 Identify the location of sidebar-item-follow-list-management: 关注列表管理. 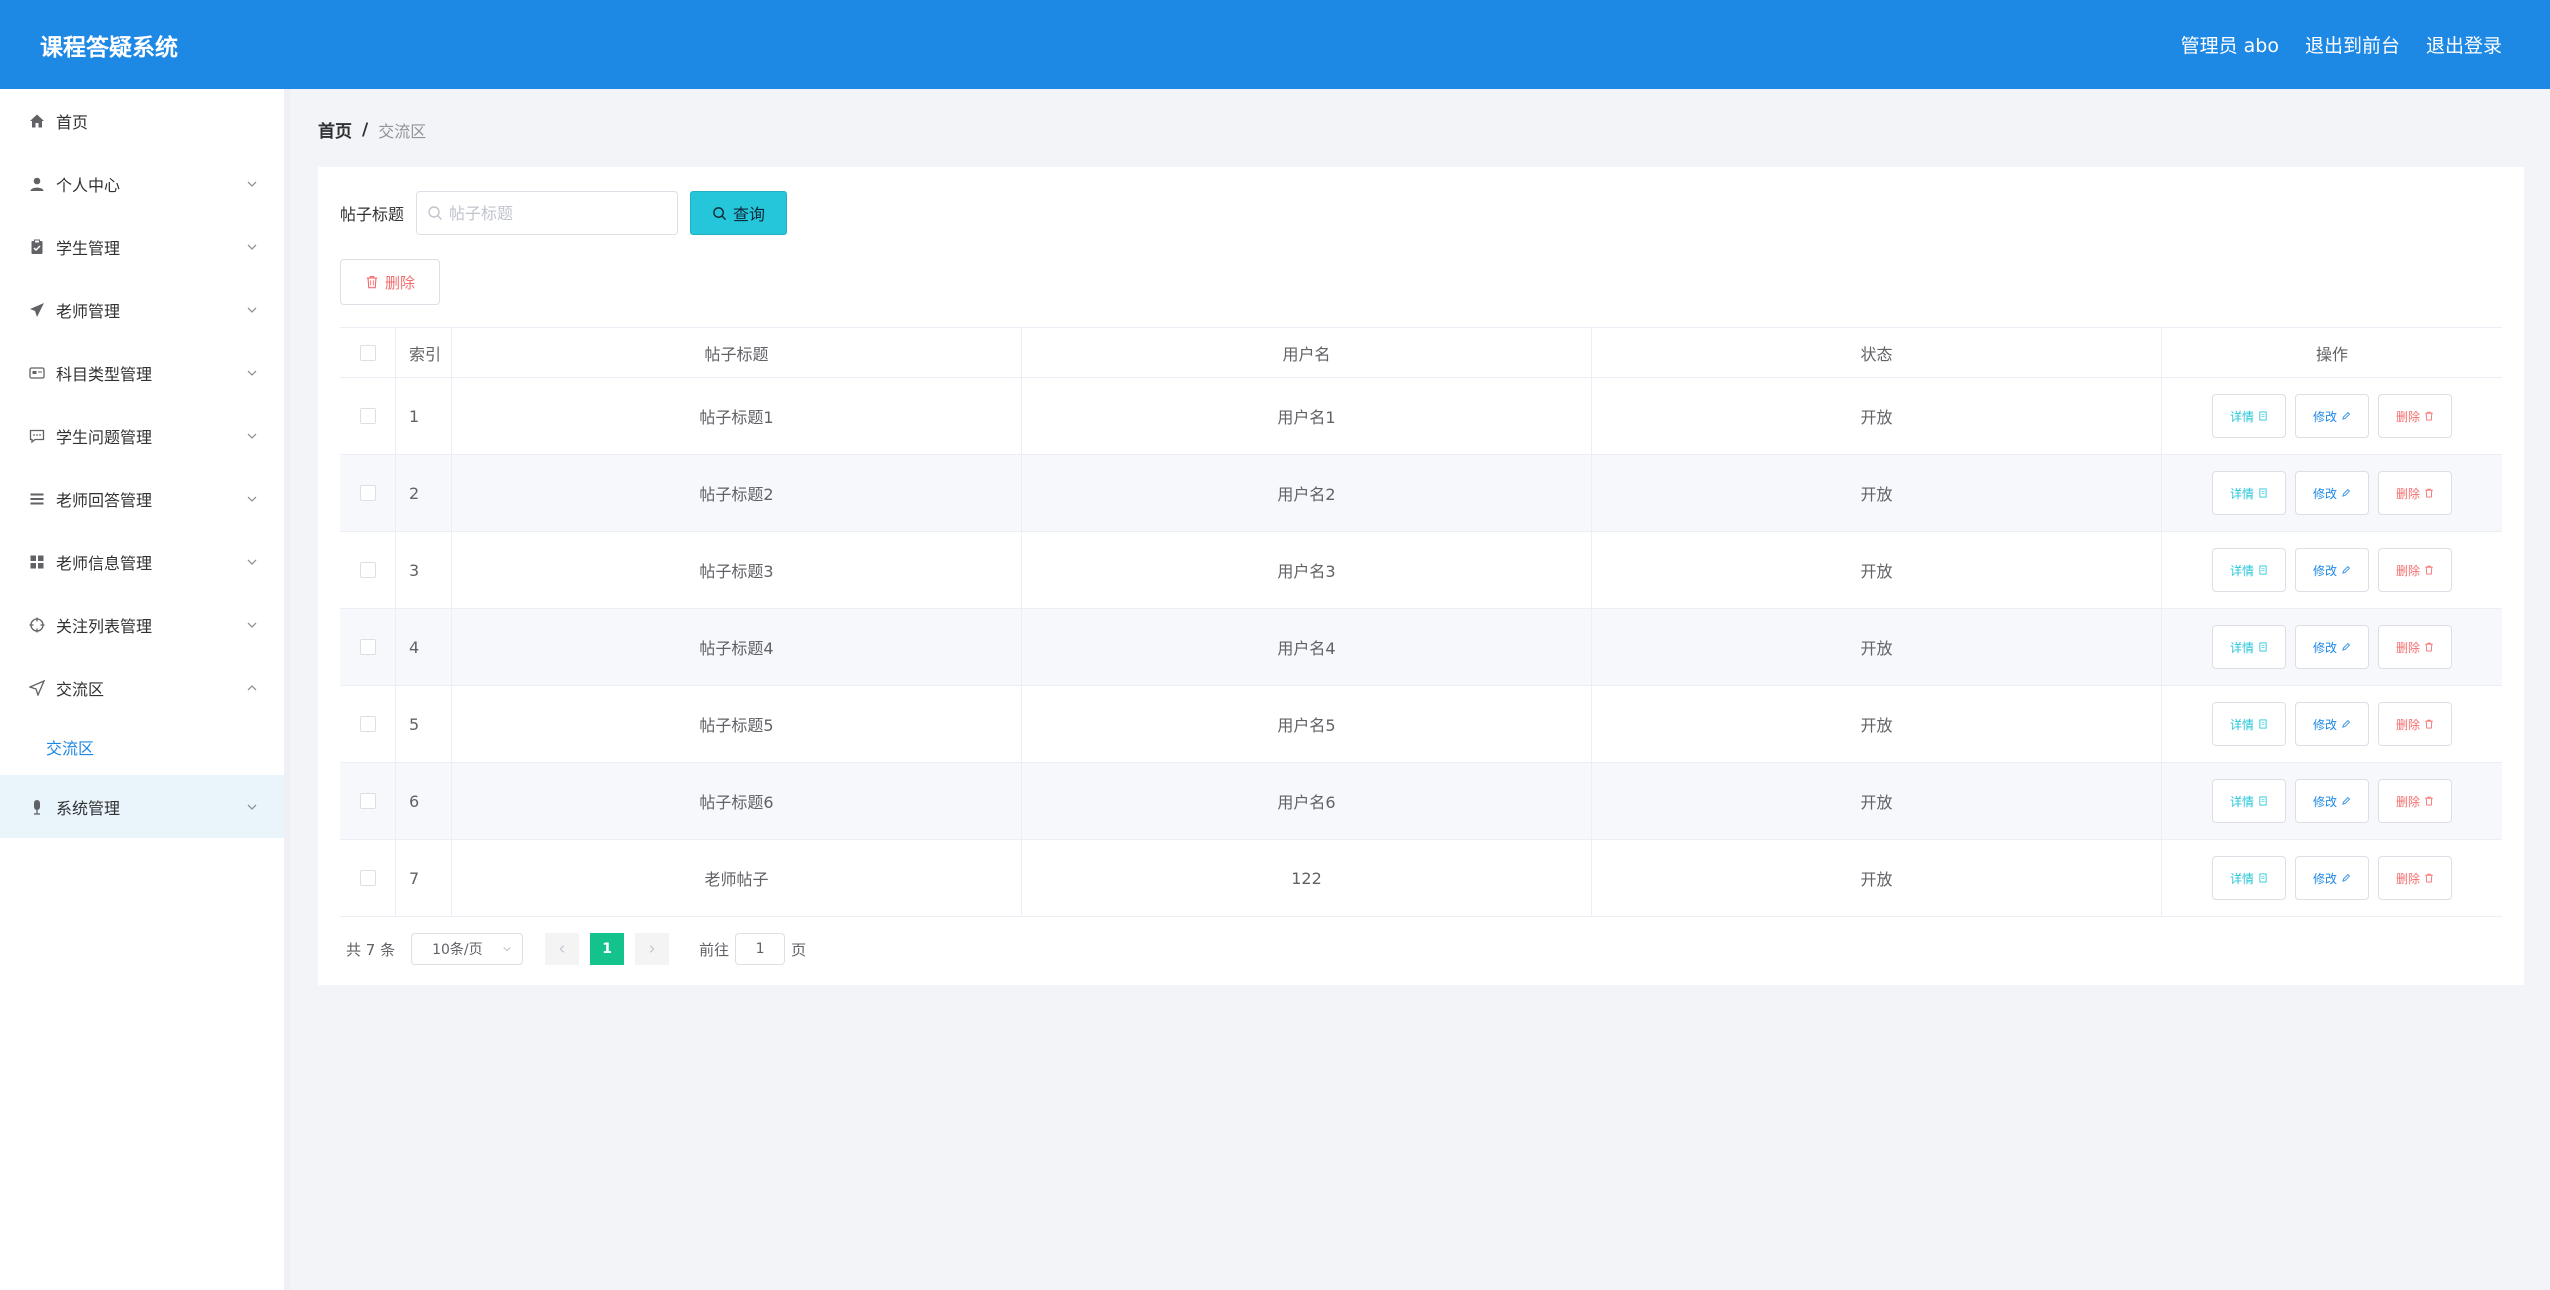
(142, 624).